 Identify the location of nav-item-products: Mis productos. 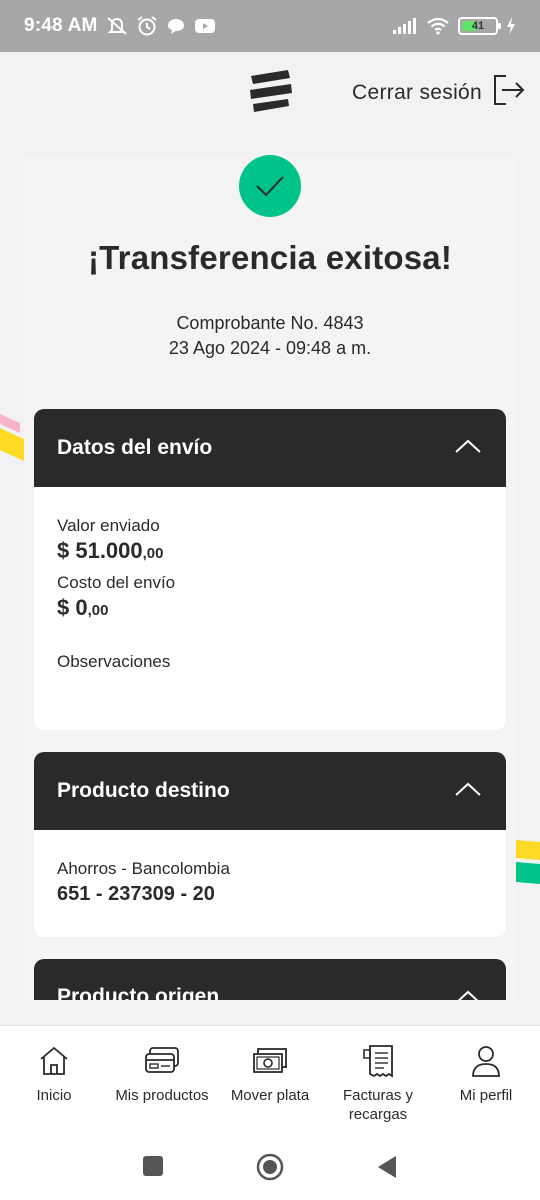
(162, 1080).